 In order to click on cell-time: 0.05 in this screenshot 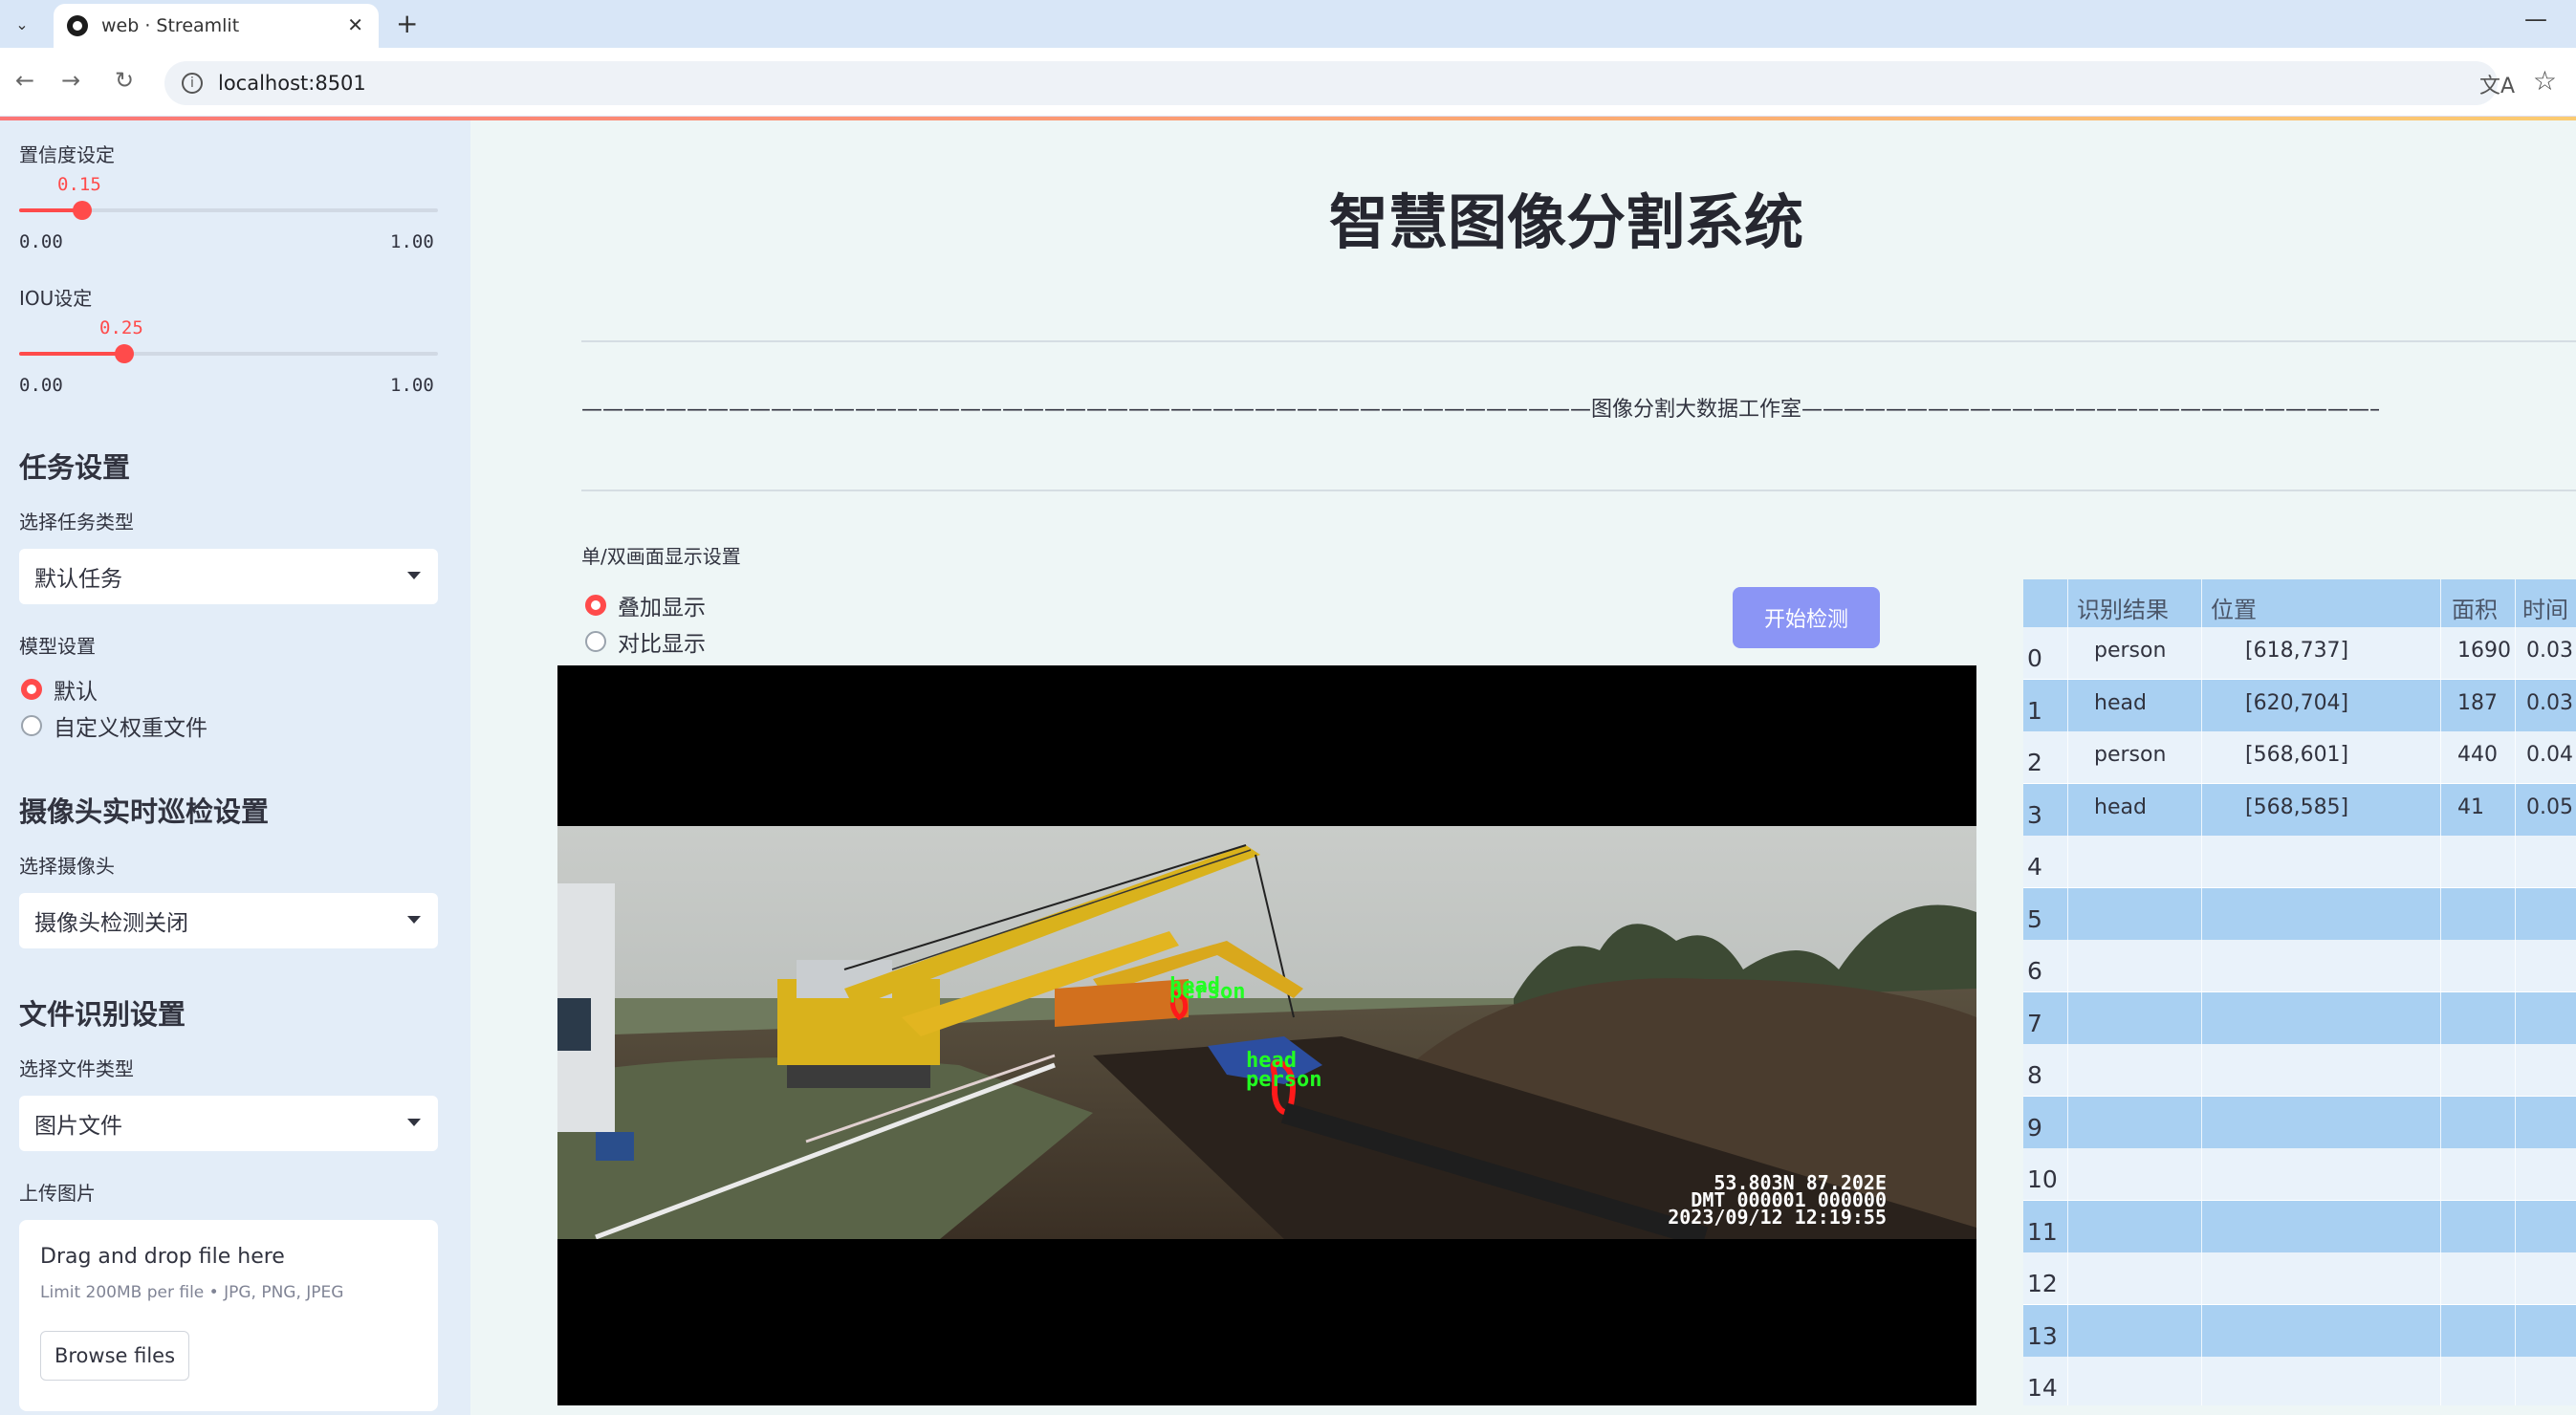, I will do `click(2549, 807)`.